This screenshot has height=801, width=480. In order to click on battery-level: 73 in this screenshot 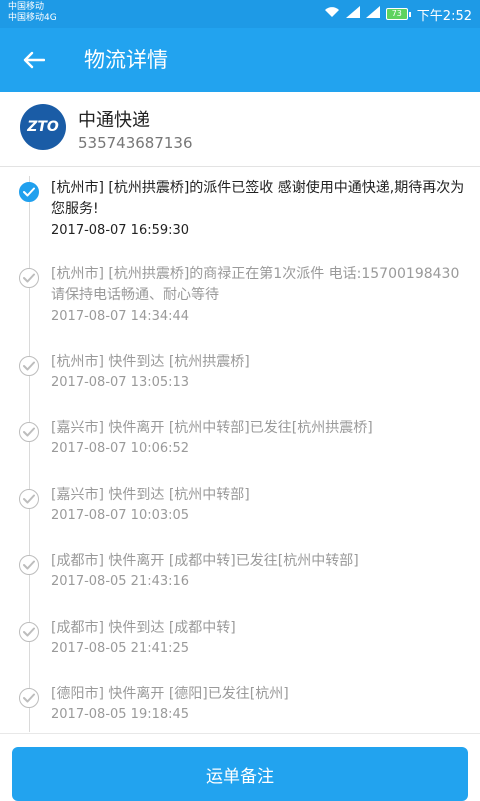, I will do `click(396, 14)`.